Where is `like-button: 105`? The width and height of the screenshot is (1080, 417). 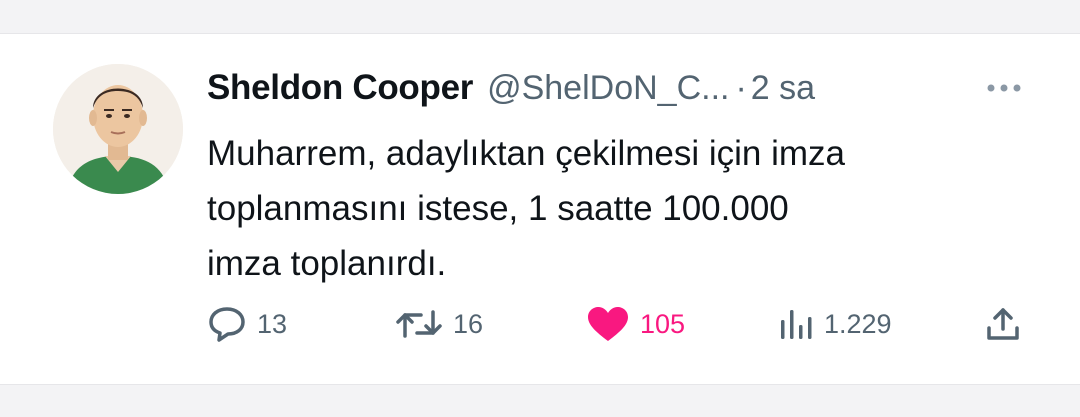
like-button: 105 is located at coordinates (635, 324).